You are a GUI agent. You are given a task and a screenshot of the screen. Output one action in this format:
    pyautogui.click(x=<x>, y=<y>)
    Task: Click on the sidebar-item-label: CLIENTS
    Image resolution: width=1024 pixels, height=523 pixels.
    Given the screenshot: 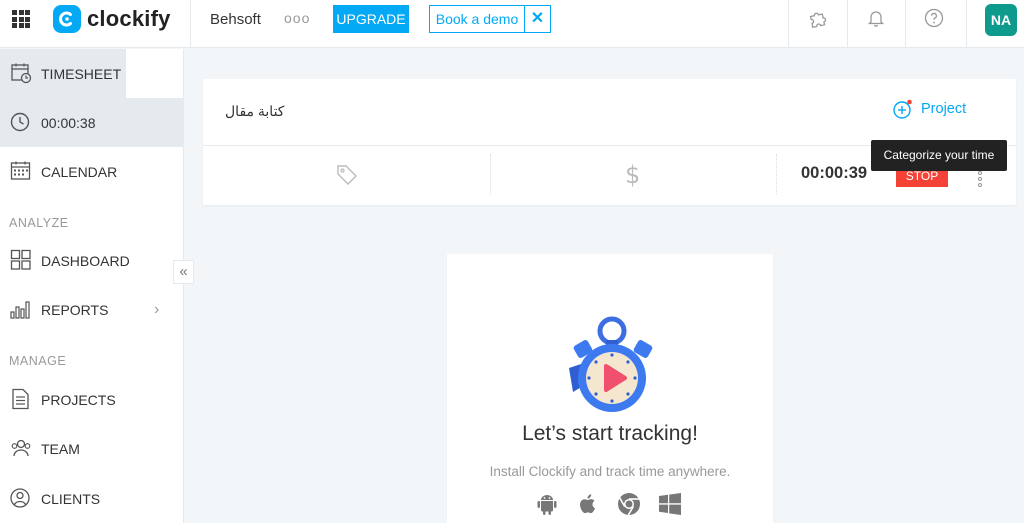 What is the action you would take?
    pyautogui.click(x=71, y=498)
    